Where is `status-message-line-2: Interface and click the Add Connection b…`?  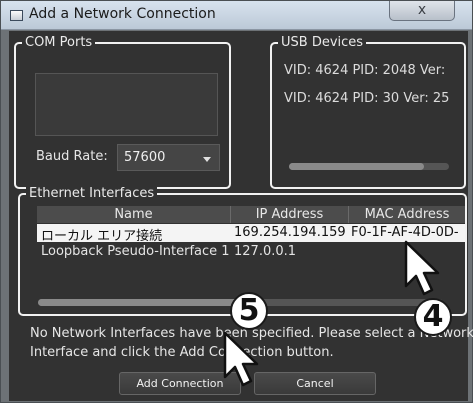 status-message-line-2: Interface and click the Add Connection b… is located at coordinates (182, 352).